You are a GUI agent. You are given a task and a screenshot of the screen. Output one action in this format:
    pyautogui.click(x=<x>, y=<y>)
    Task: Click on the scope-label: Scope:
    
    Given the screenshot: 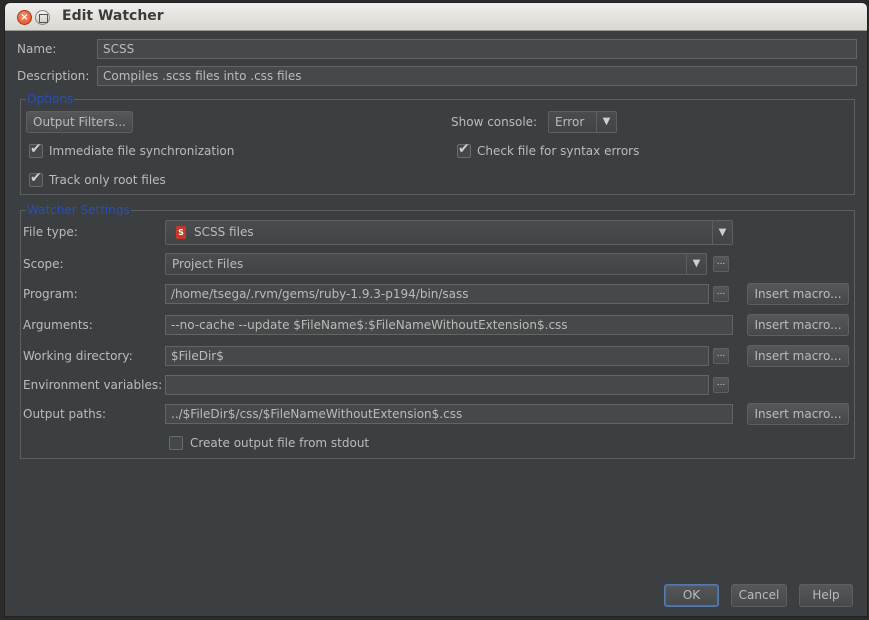 What is the action you would take?
    pyautogui.click(x=43, y=264)
    